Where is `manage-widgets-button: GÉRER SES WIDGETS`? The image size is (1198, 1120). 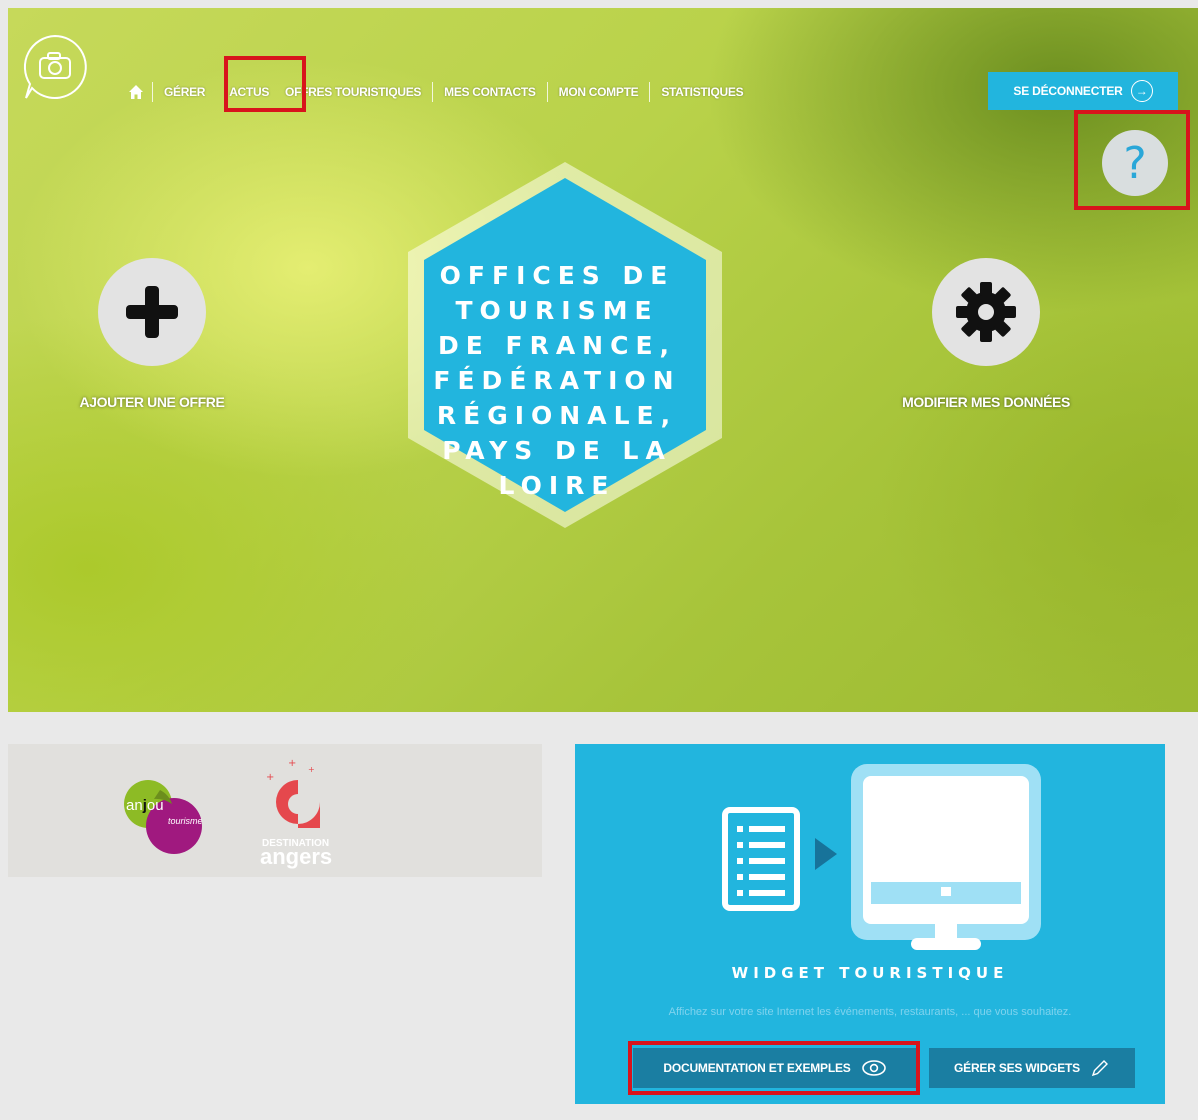 manage-widgets-button: GÉRER SES WIDGETS is located at coordinates (1032, 1068).